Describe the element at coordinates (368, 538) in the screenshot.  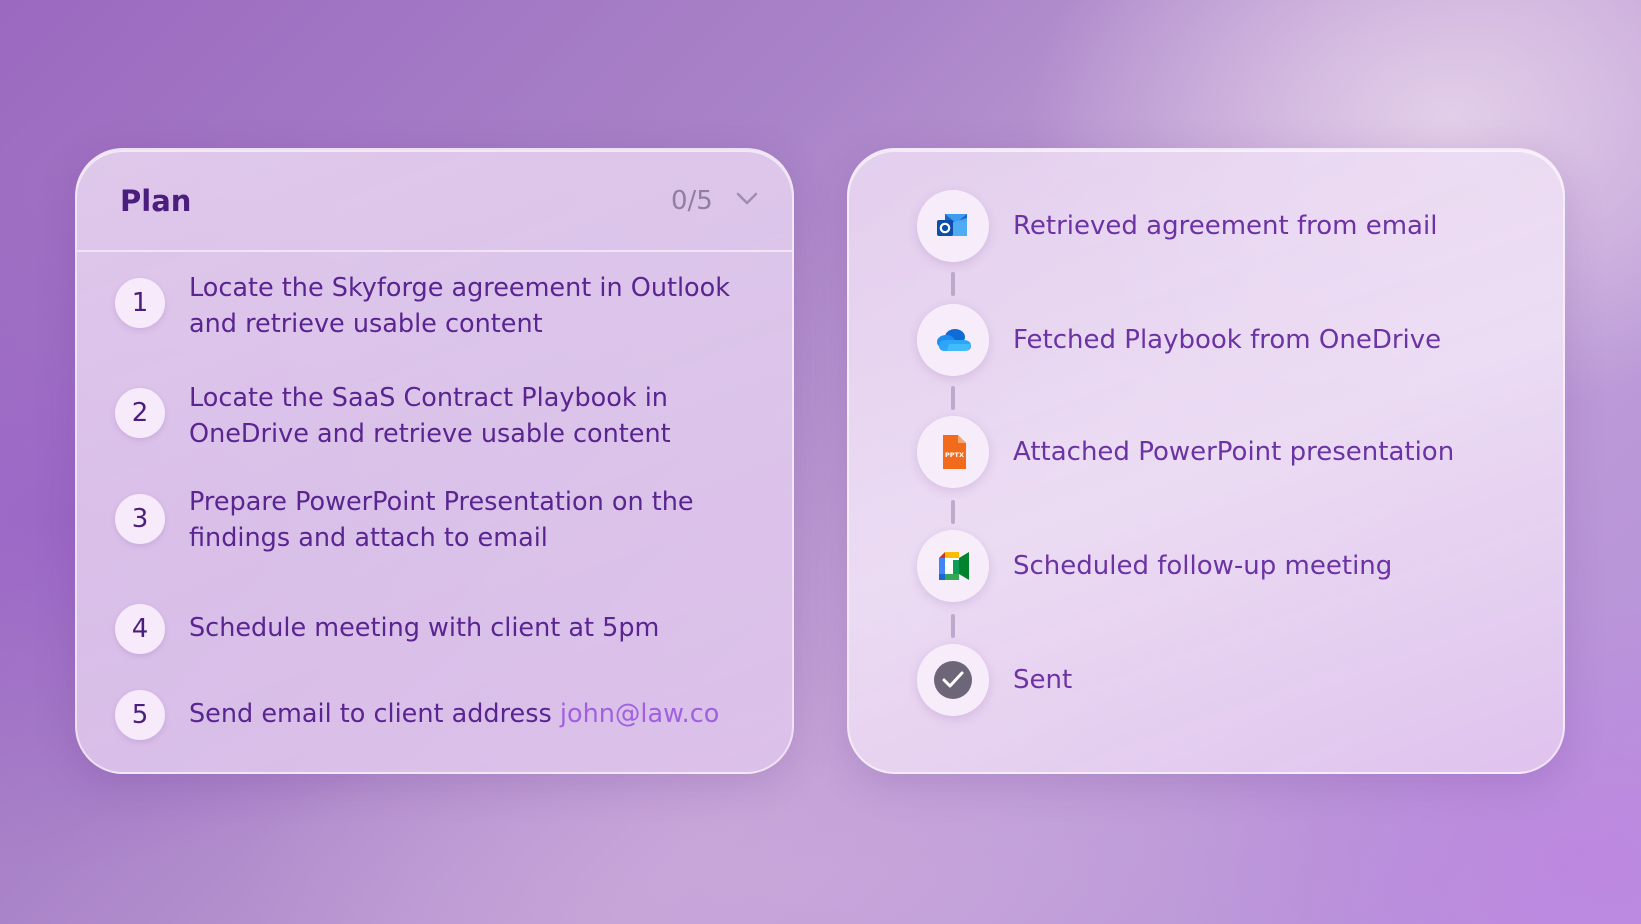
I see `step-text-line: findings and attach to email` at that location.